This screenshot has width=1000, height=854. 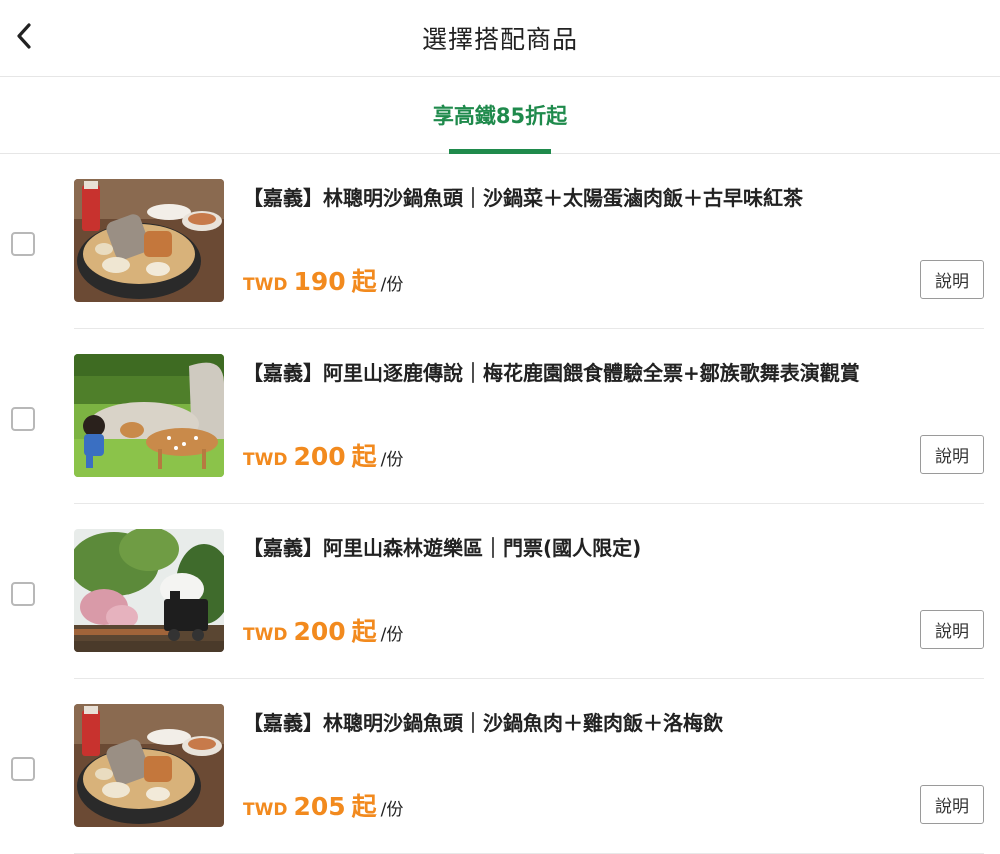 I want to click on product-image-alishan-forest, so click(x=149, y=590).